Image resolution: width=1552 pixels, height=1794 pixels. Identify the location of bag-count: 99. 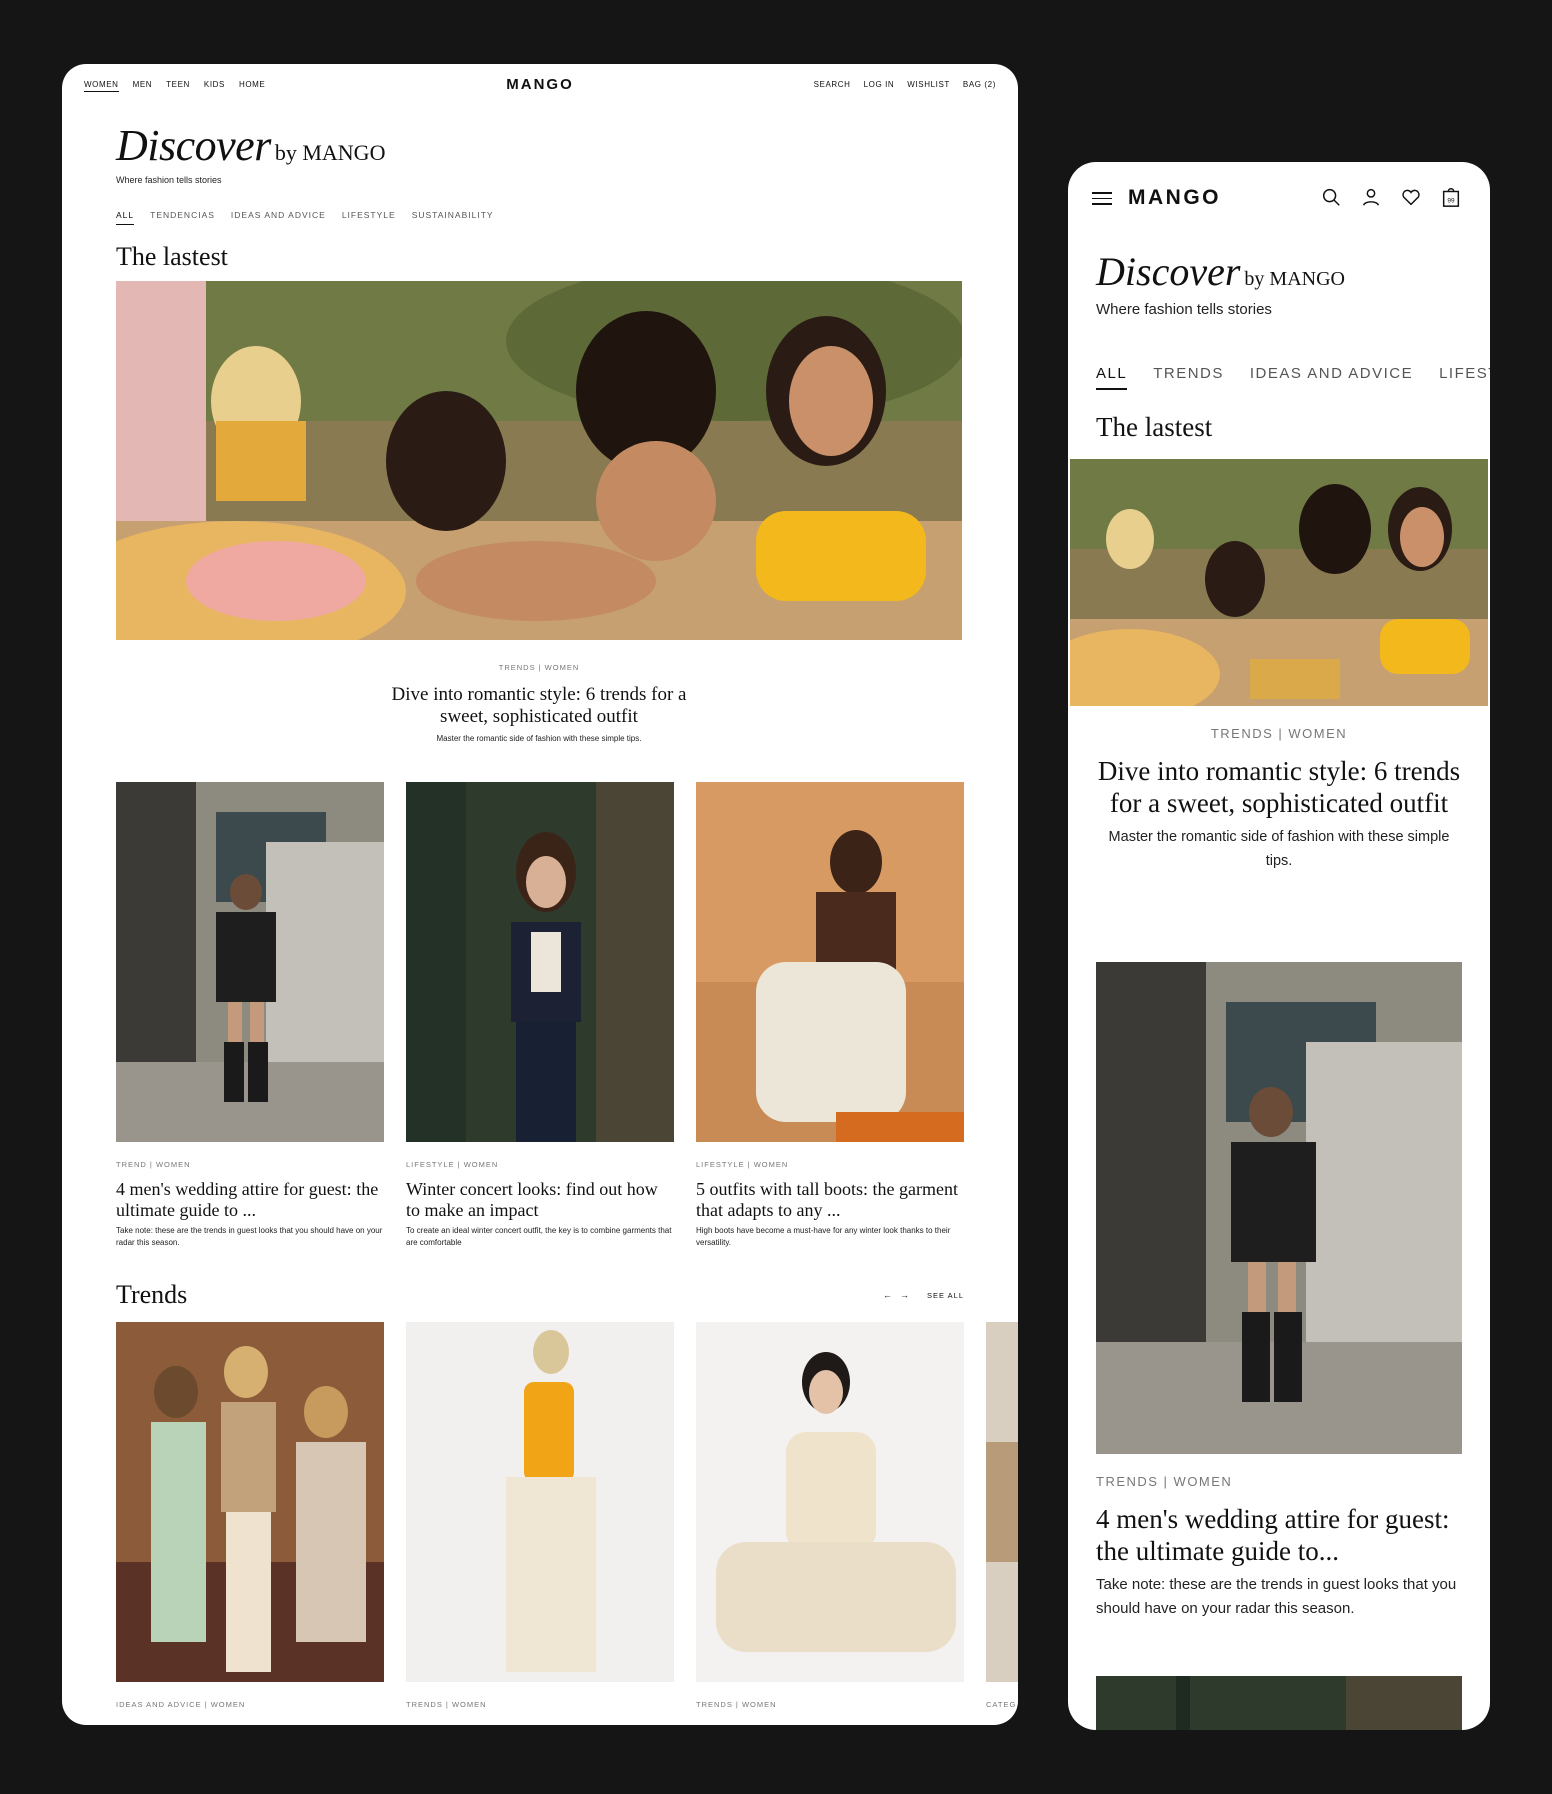
(1451, 201).